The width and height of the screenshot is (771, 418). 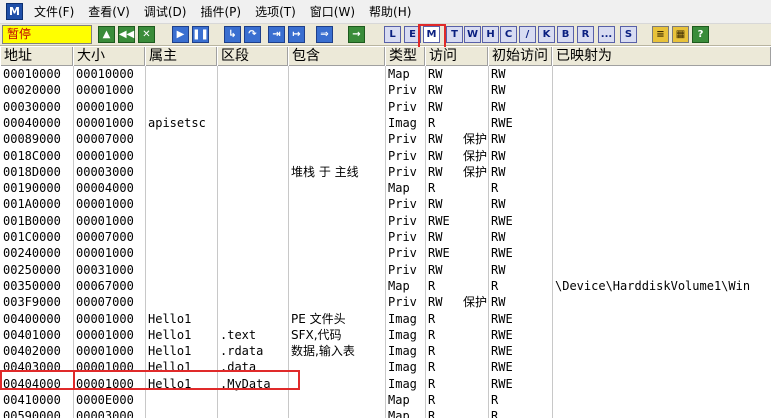 I want to click on run-icon: ▶, so click(x=180, y=34).